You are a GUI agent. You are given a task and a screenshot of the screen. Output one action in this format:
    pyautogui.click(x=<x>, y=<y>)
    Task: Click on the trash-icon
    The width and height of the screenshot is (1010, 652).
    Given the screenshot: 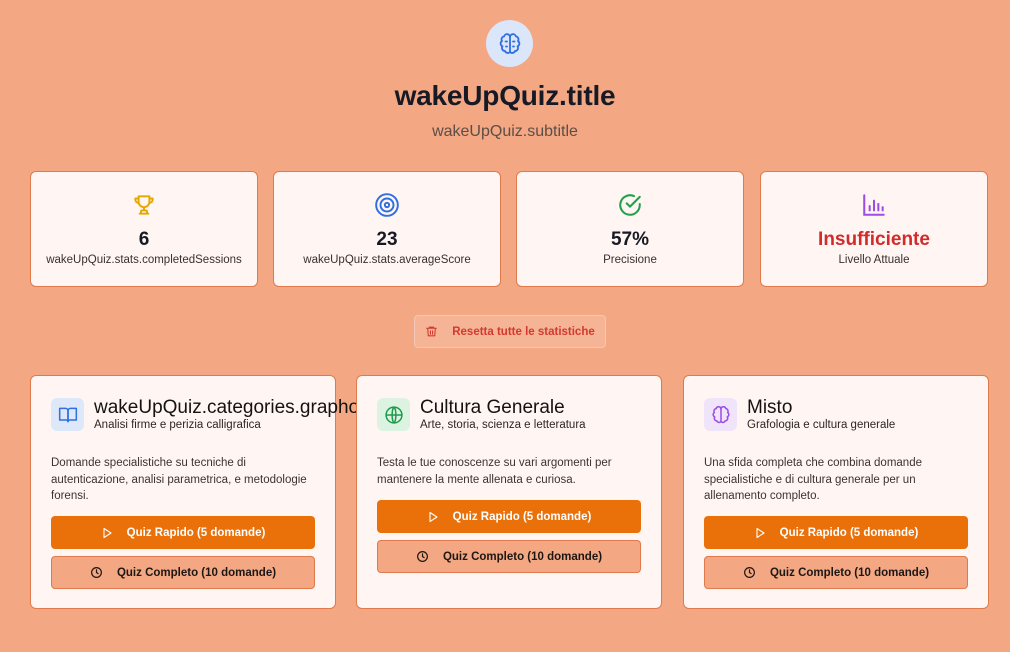 What is the action you would take?
    pyautogui.click(x=432, y=331)
    